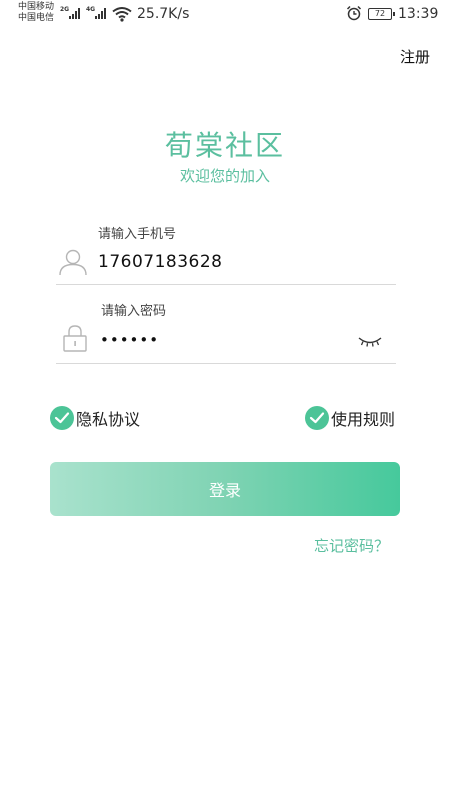  What do you see at coordinates (225, 489) in the screenshot?
I see `login-button: 登录` at bounding box center [225, 489].